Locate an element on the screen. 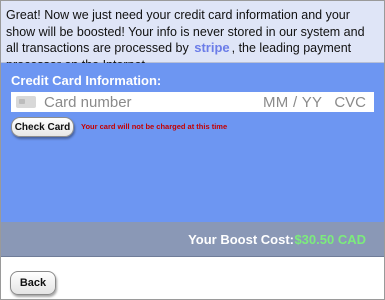 Image resolution: width=385 pixels, height=300 pixels. card-expiry-input: MM / YY is located at coordinates (292, 102).